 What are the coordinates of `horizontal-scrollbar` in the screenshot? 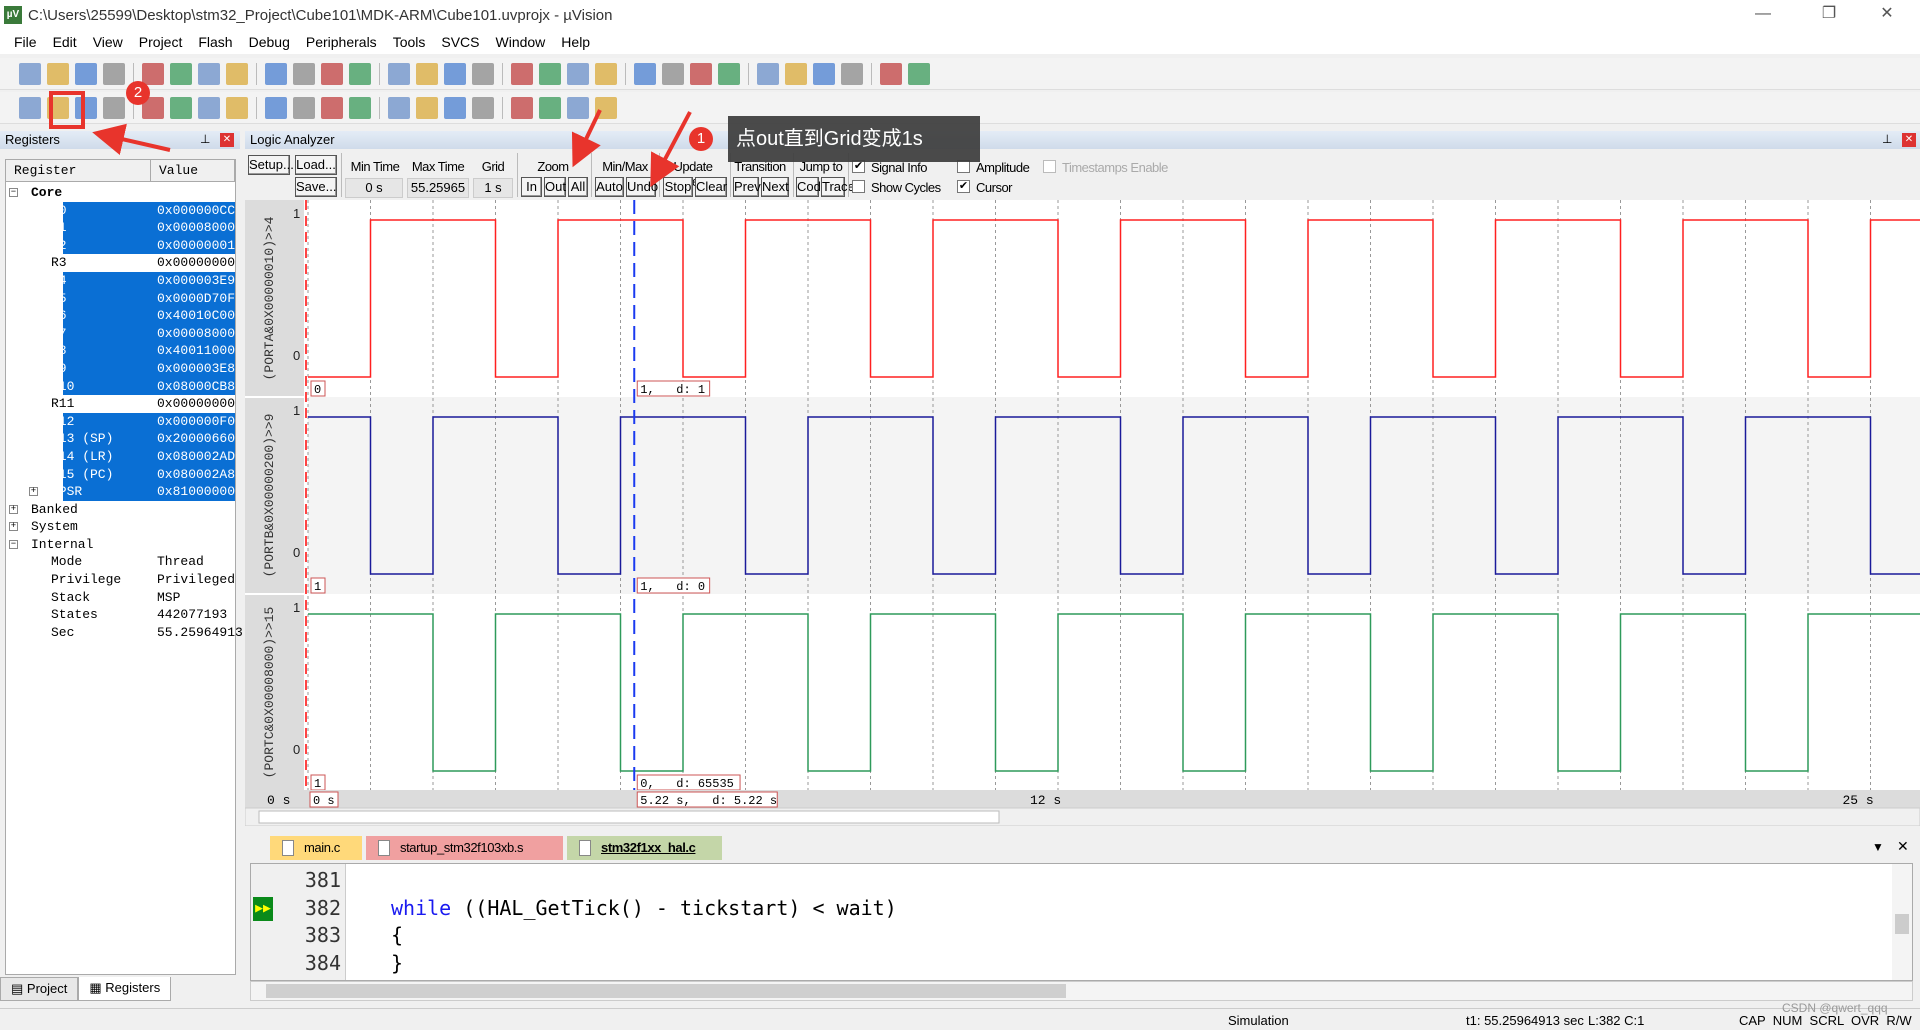 It's located at (1081, 991).